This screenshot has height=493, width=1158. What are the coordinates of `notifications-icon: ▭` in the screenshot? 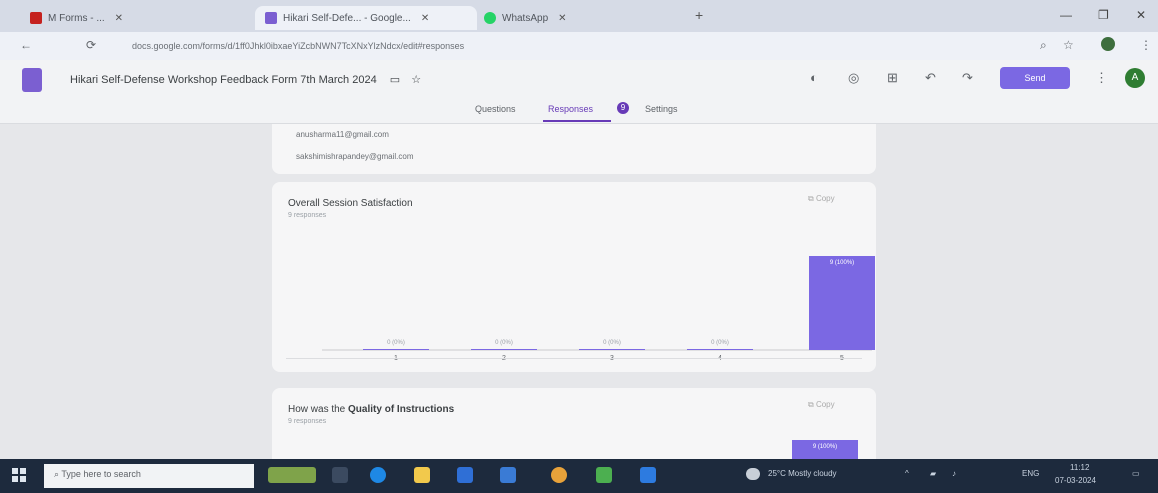 It's located at (1136, 473).